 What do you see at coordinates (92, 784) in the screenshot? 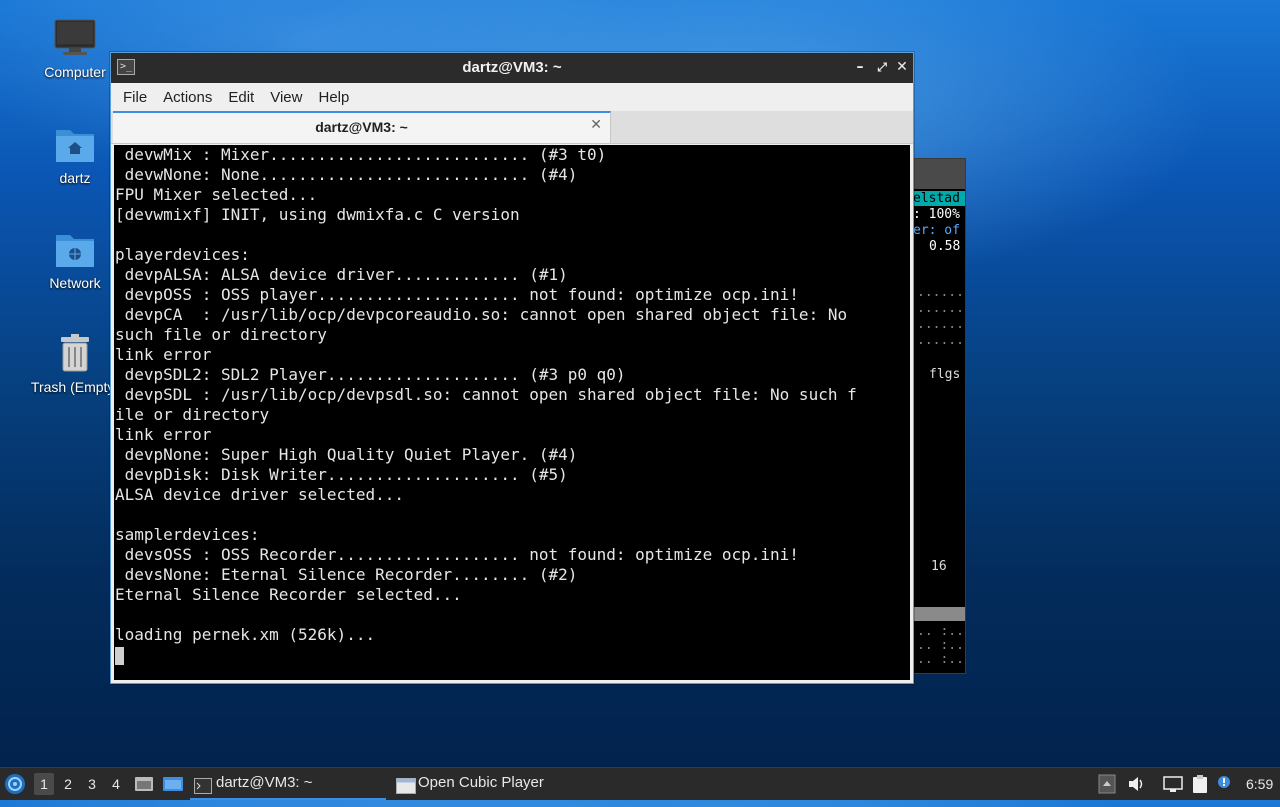
I see `workspace-3: 3` at bounding box center [92, 784].